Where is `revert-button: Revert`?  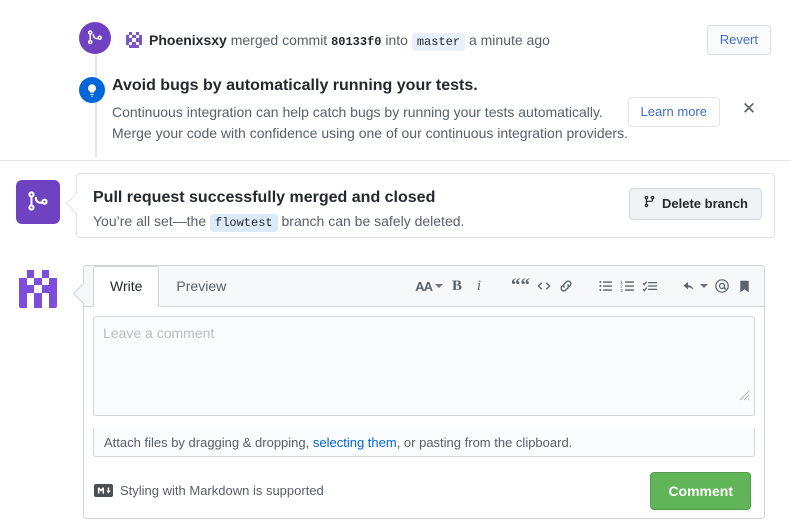 revert-button: Revert is located at coordinates (738, 40).